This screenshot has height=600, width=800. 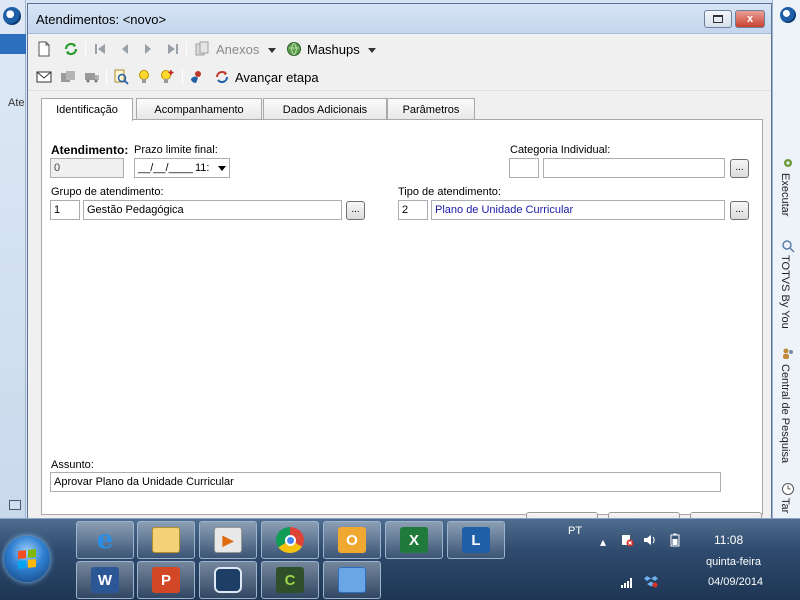 I want to click on gear-icon, so click(x=788, y=163).